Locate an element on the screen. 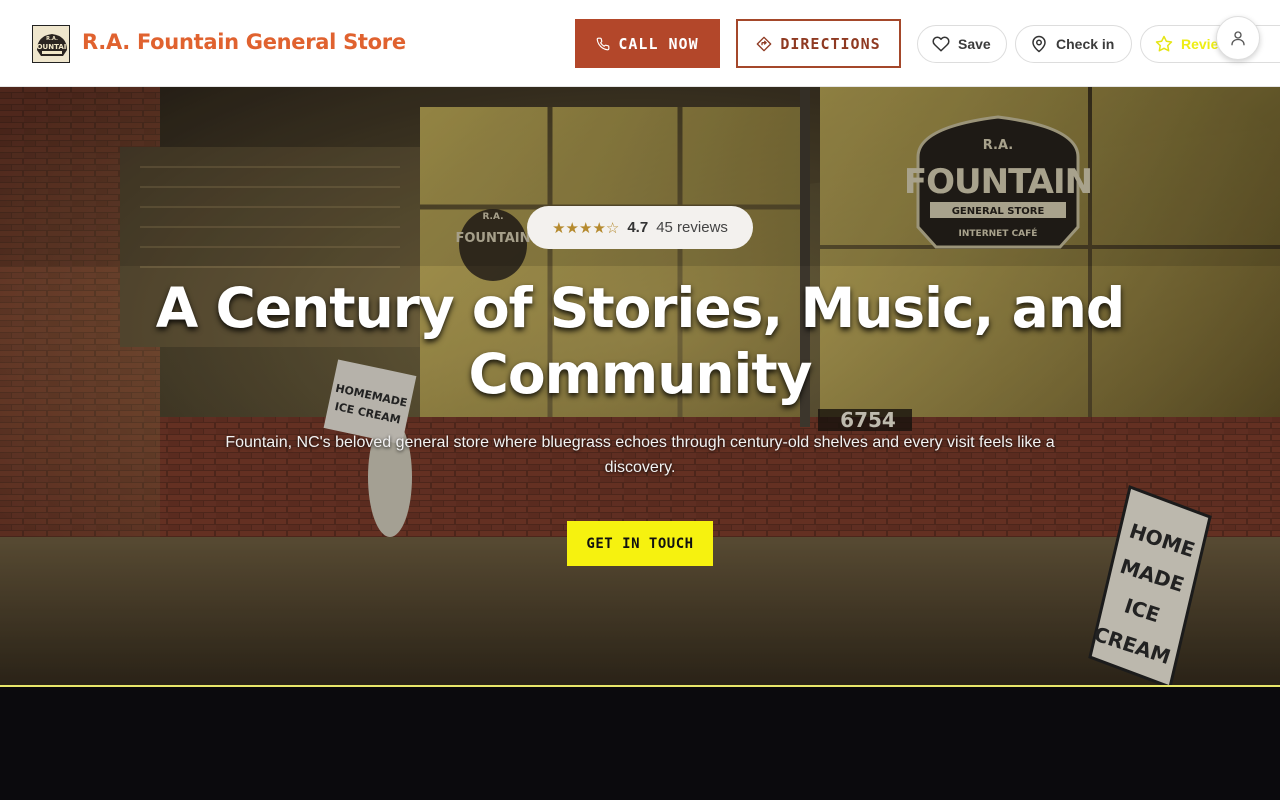 The height and width of the screenshot is (800, 1280). call-now-button: CALL NOW is located at coordinates (647, 43).